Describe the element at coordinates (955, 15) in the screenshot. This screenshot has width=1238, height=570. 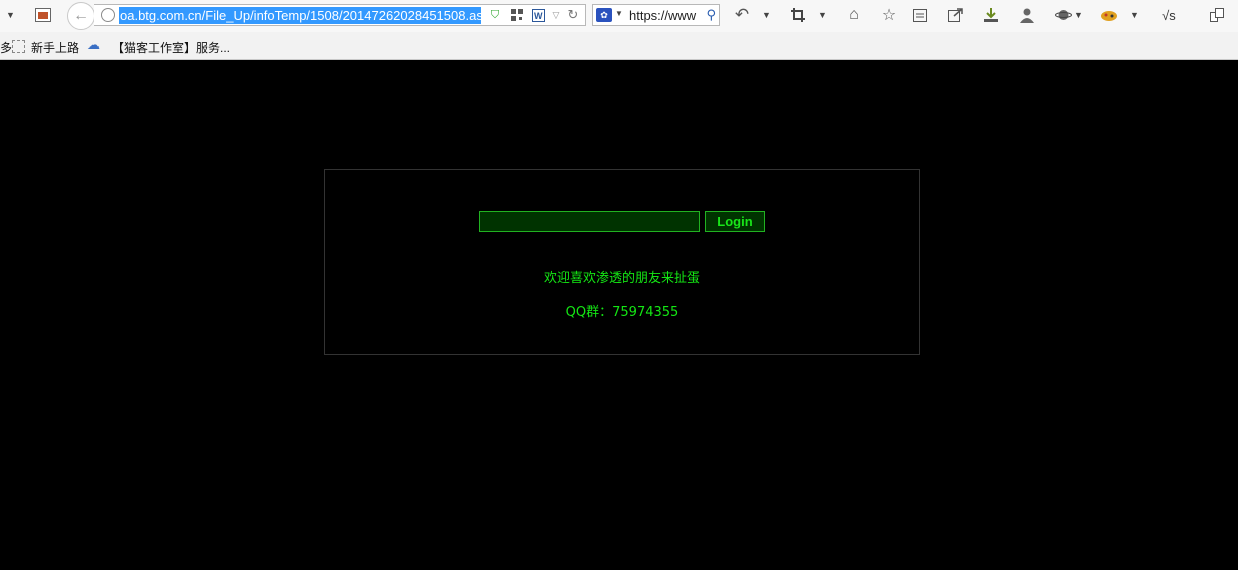
I see `share-icon` at that location.